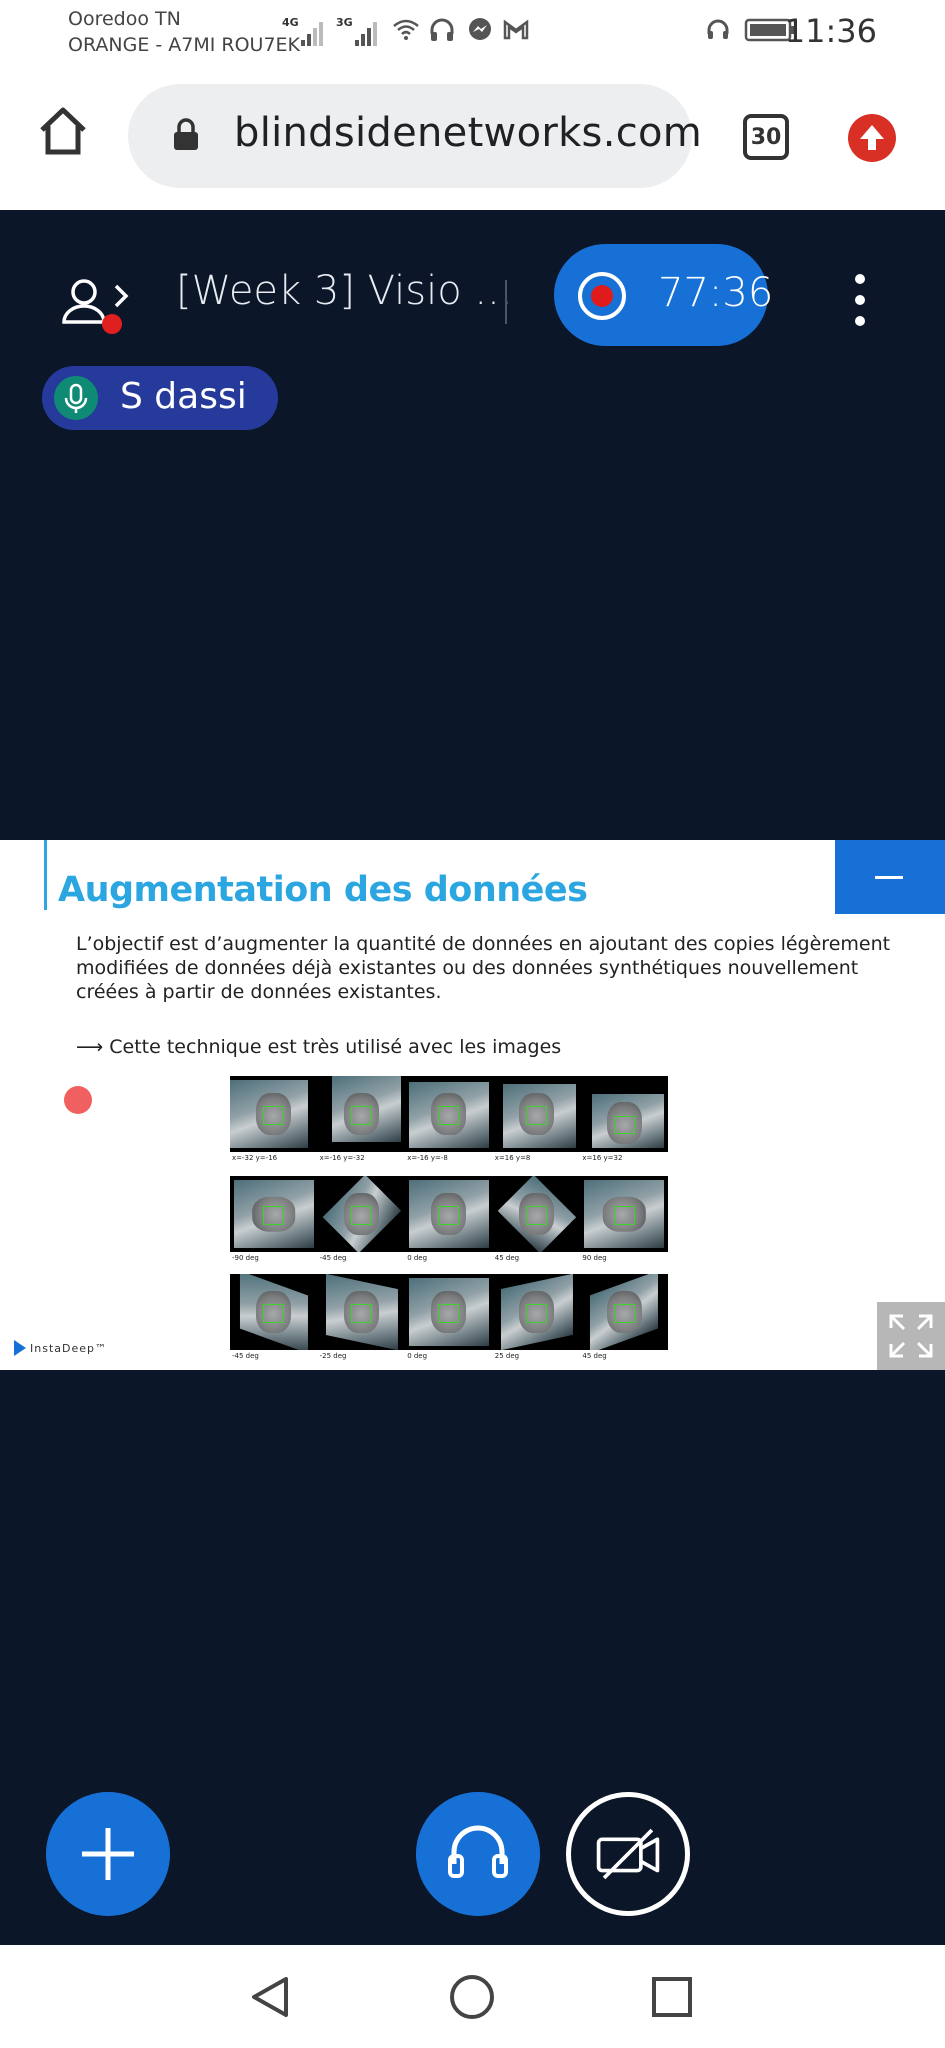 The height and width of the screenshot is (2048, 945). What do you see at coordinates (245, 1258) in the screenshot?
I see `image-label: -90 deg` at bounding box center [245, 1258].